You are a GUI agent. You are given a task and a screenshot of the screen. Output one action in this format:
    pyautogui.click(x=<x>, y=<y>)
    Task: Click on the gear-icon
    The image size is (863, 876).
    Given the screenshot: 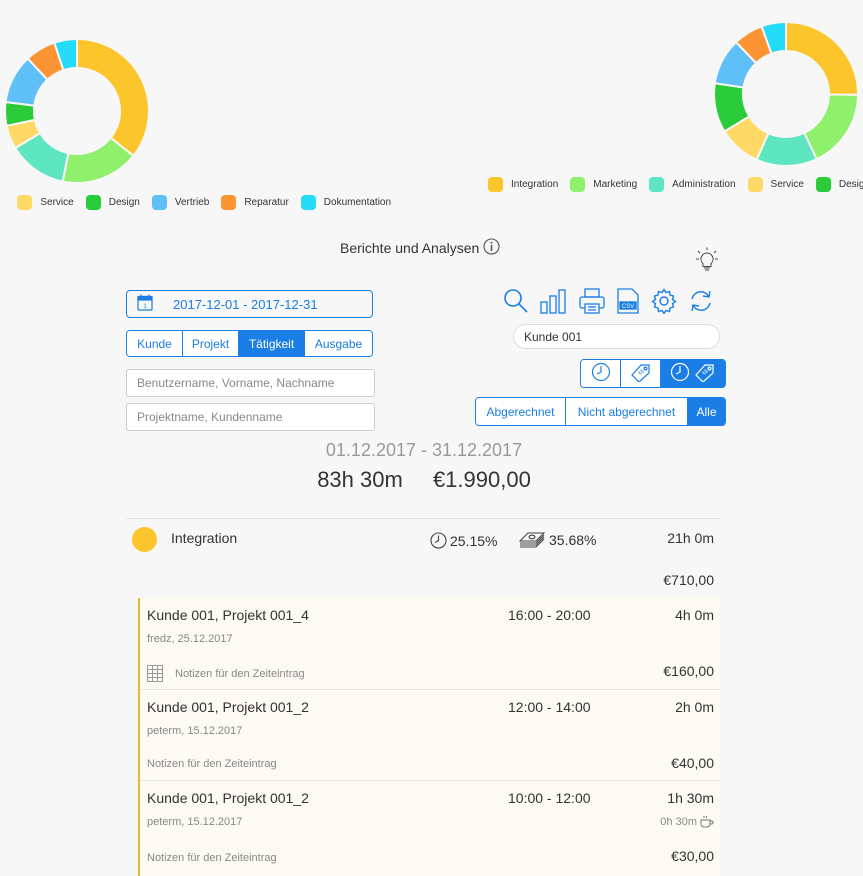 What is the action you would take?
    pyautogui.click(x=664, y=301)
    